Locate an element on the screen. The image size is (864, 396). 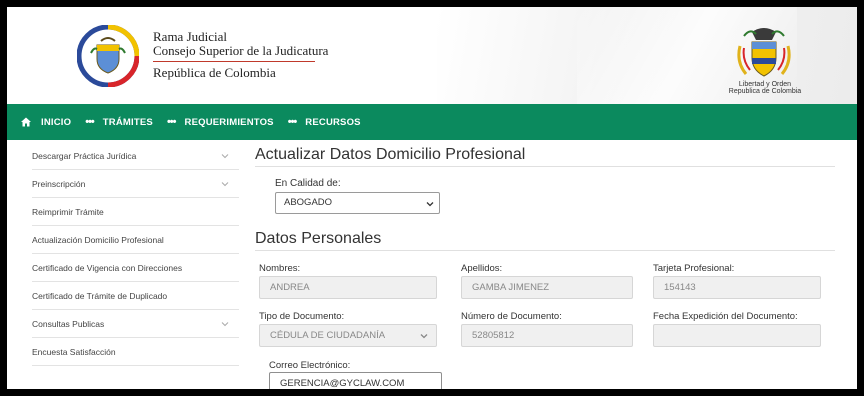
sidebar-item-descargar-practica: Descargar Práctica Jurídica is located at coordinates (135, 156).